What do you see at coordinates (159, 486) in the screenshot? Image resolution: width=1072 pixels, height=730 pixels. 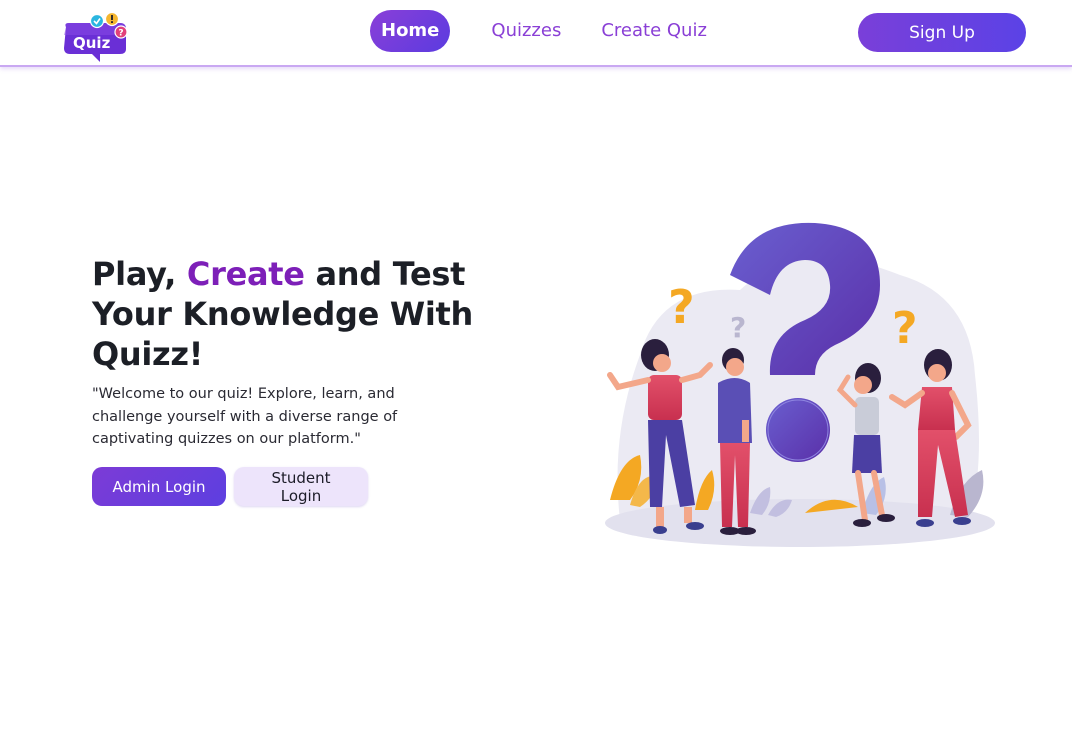 I see `admin-login-button: Admin Login` at bounding box center [159, 486].